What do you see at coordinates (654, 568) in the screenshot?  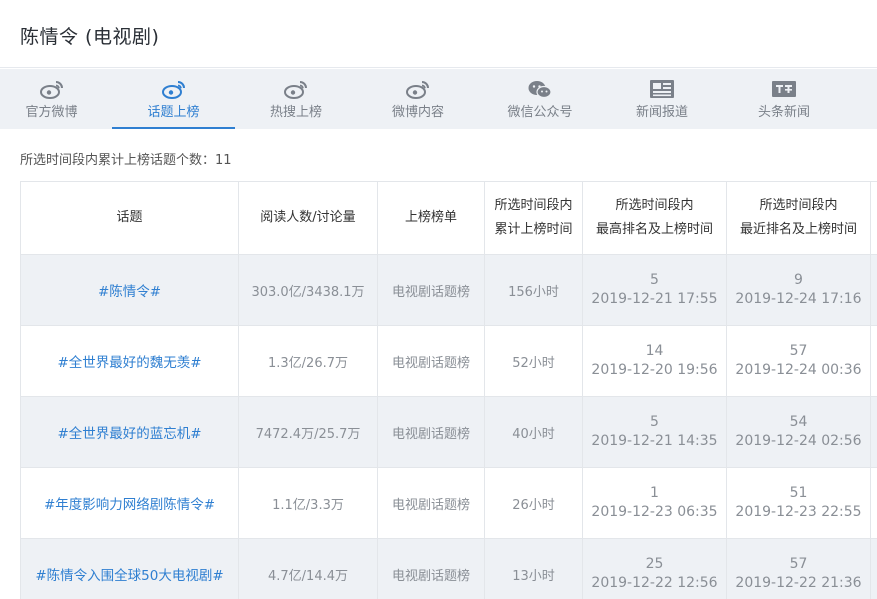 I see `best-rank-cell: 25 2019-12-22 12:56` at bounding box center [654, 568].